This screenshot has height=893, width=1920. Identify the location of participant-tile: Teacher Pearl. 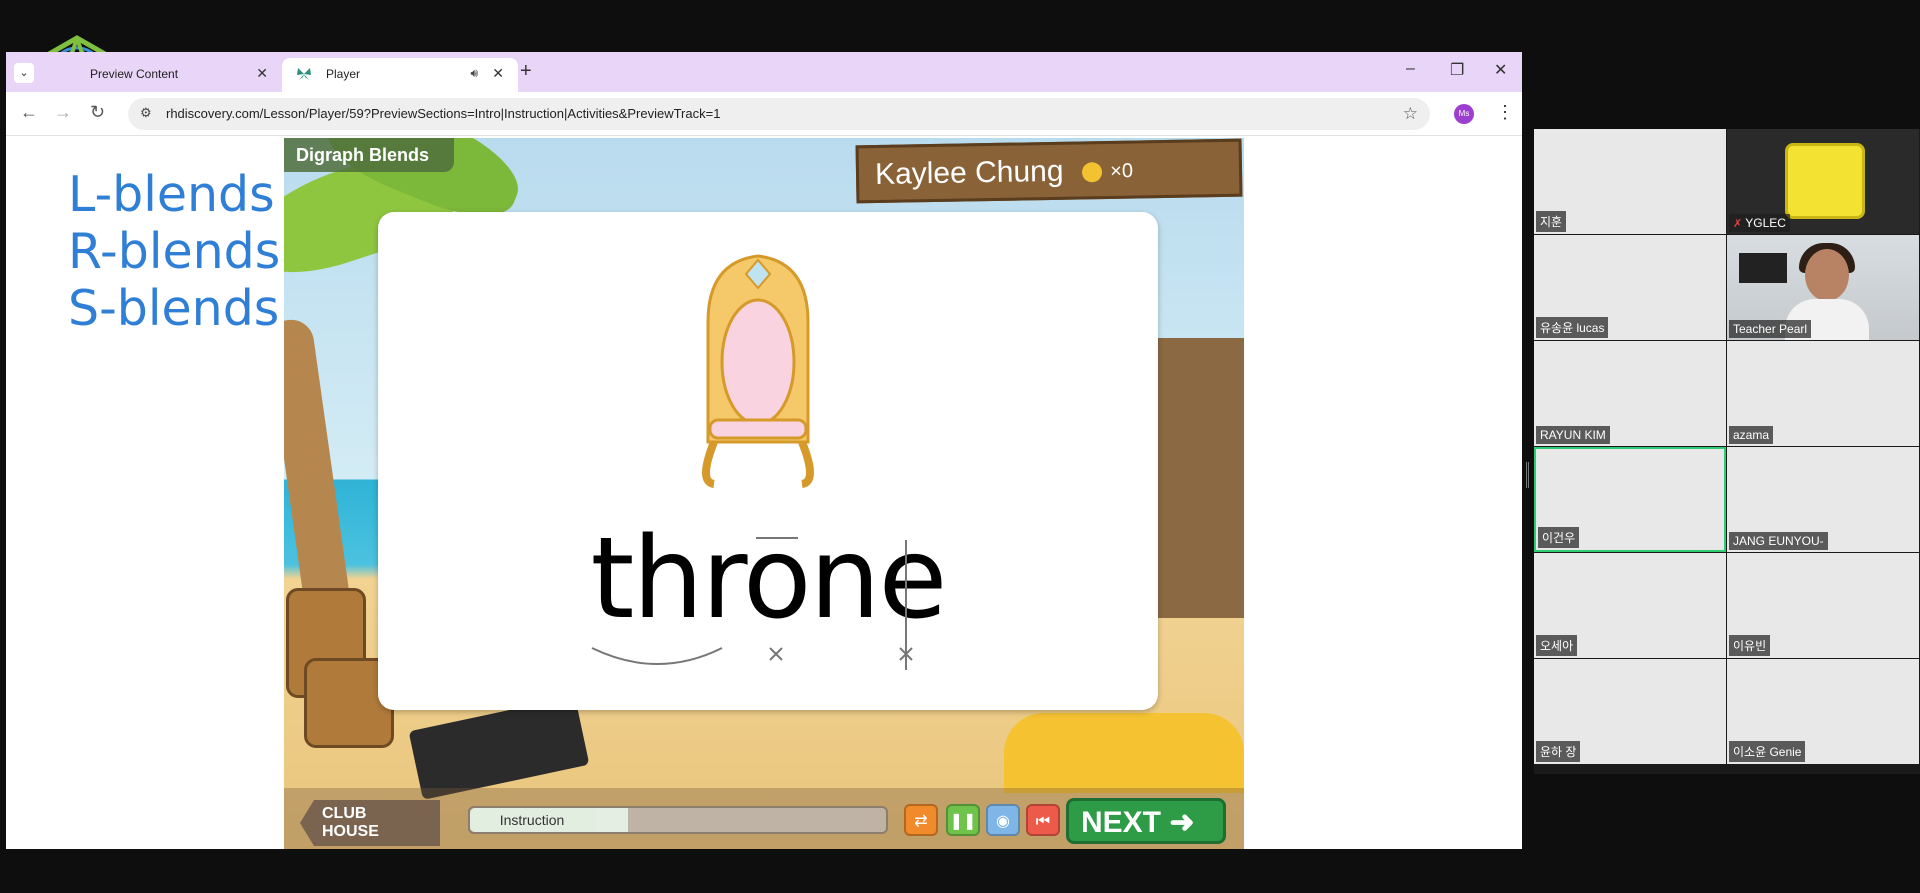
(1823, 287).